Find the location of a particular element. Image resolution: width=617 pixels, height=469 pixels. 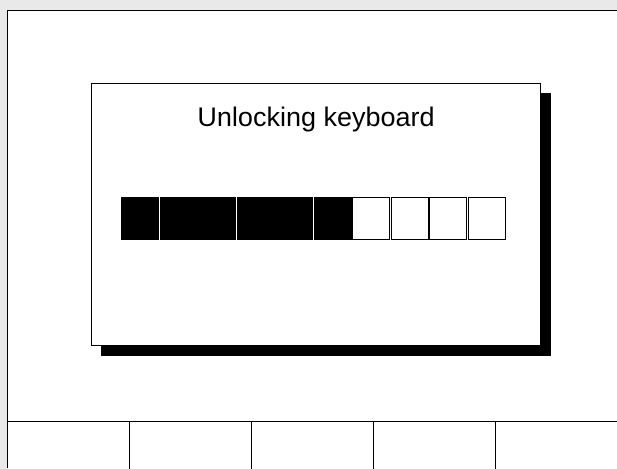

progress-bar is located at coordinates (313, 218).